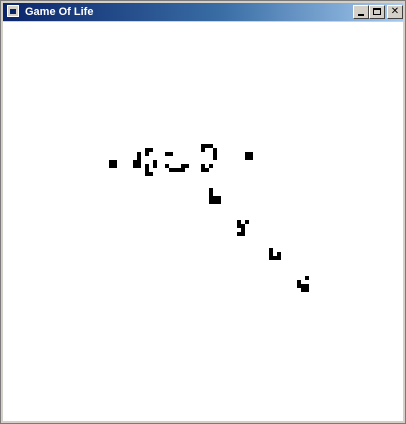 This screenshot has width=406, height=424. Describe the element at coordinates (377, 12) in the screenshot. I see `maximize-button` at that location.